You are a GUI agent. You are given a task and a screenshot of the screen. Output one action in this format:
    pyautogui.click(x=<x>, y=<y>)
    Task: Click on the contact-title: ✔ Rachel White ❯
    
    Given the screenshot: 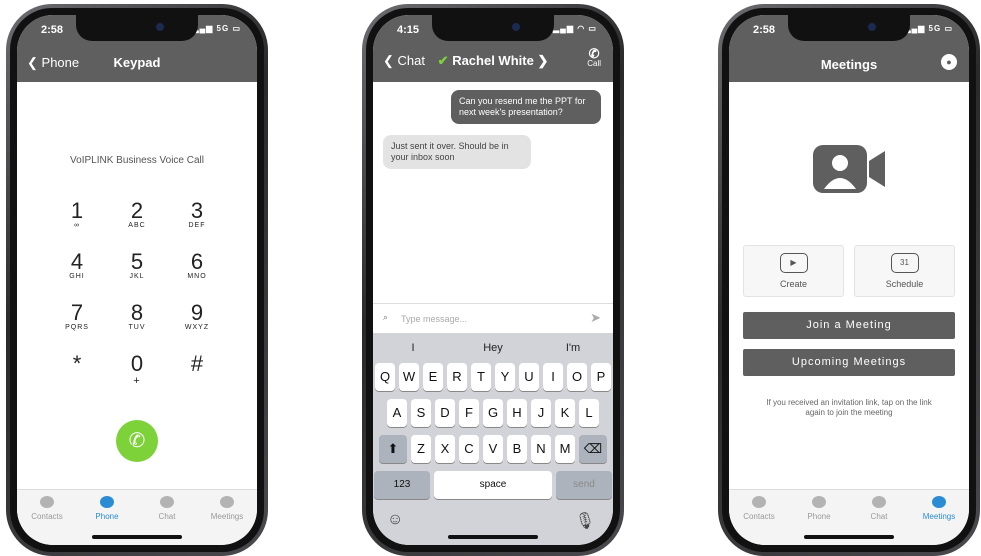 What is the action you would take?
    pyautogui.click(x=493, y=61)
    